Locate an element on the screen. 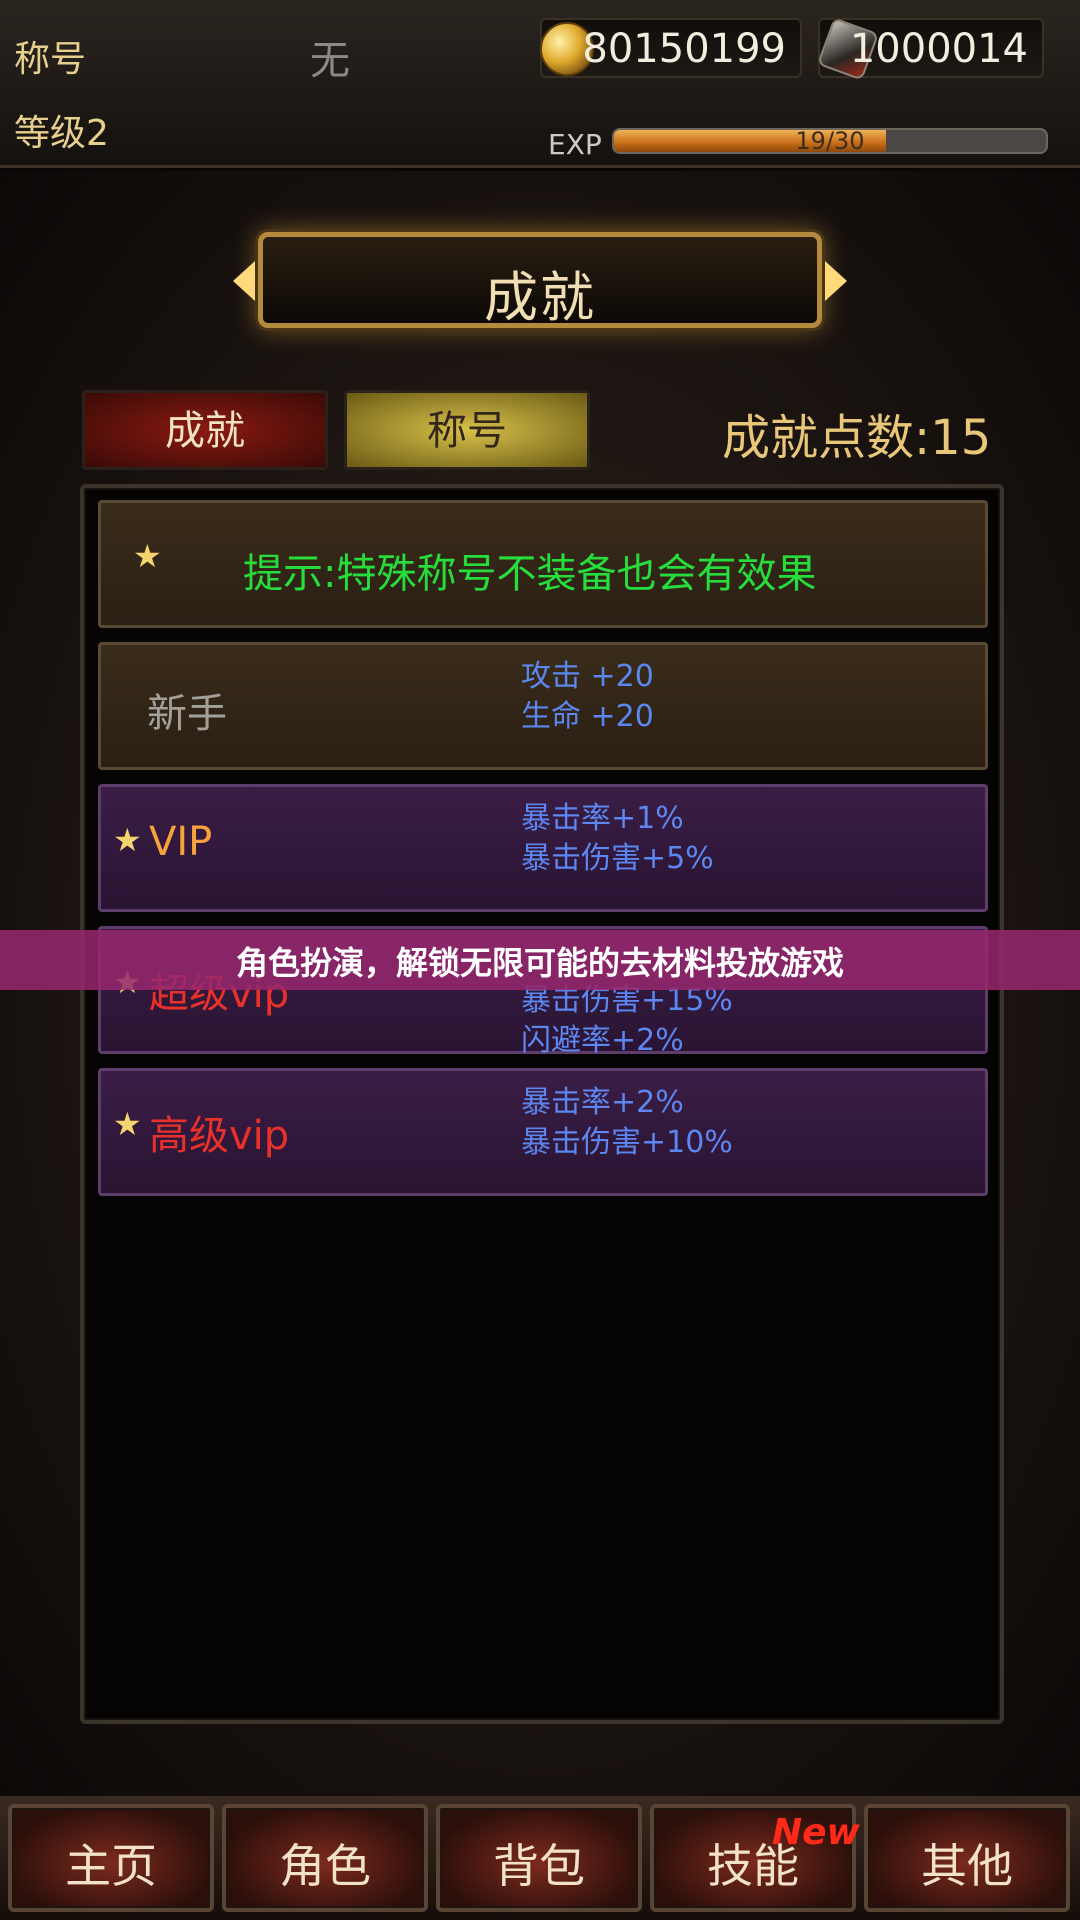 The width and height of the screenshot is (1080, 1920). title-row-novice: 新手 攻击 +20 生命 +20 is located at coordinates (543, 706).